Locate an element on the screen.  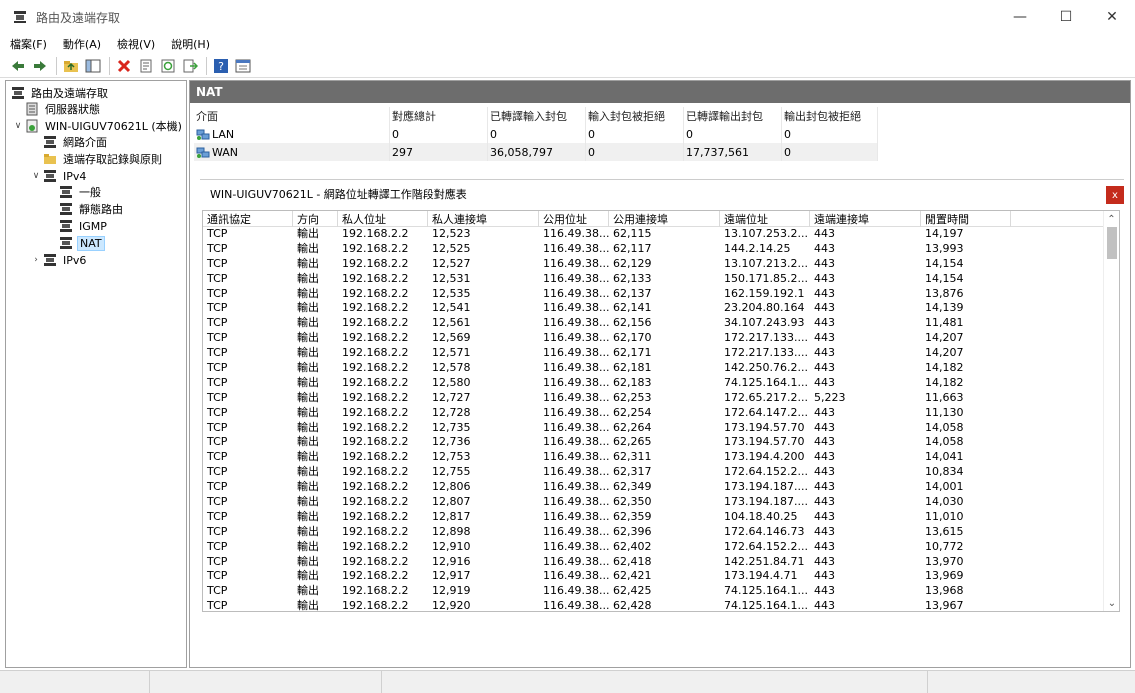
network-icon is located at coordinates (66, 243).